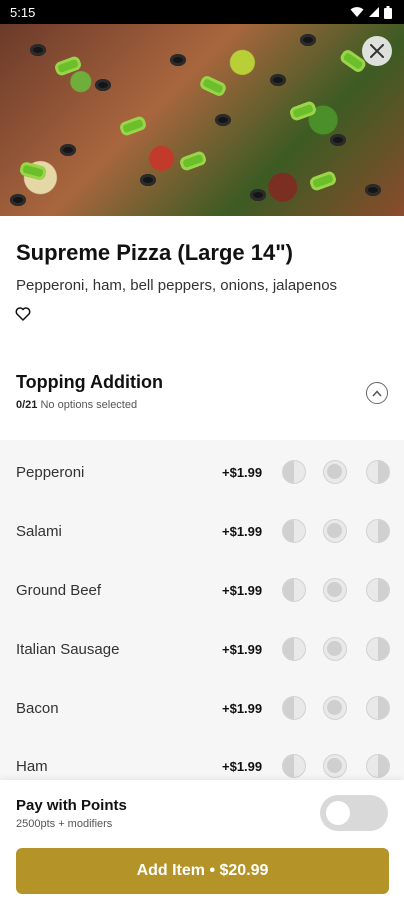 Image resolution: width=404 pixels, height=900 pixels. What do you see at coordinates (357, 12) in the screenshot?
I see `wifi-icon` at bounding box center [357, 12].